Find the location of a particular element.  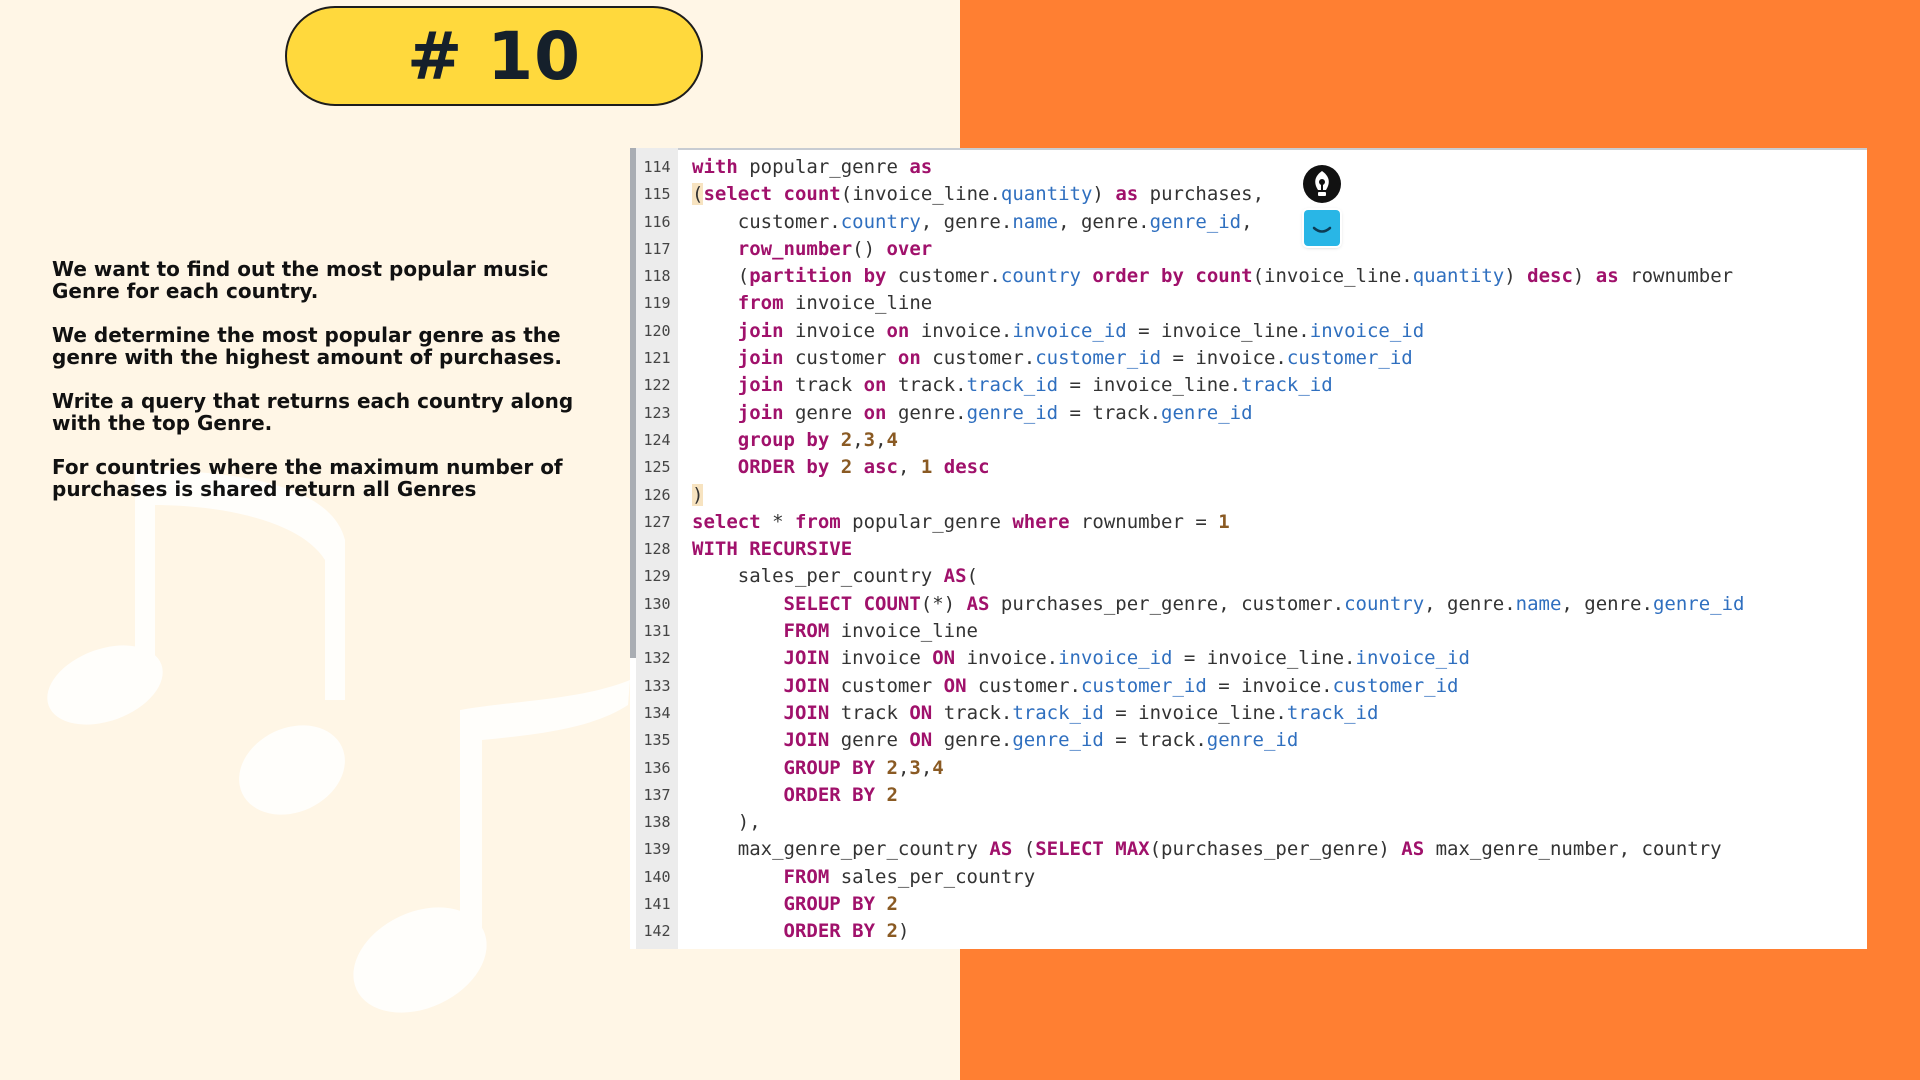

pen-nib-icon is located at coordinates (1322, 184).